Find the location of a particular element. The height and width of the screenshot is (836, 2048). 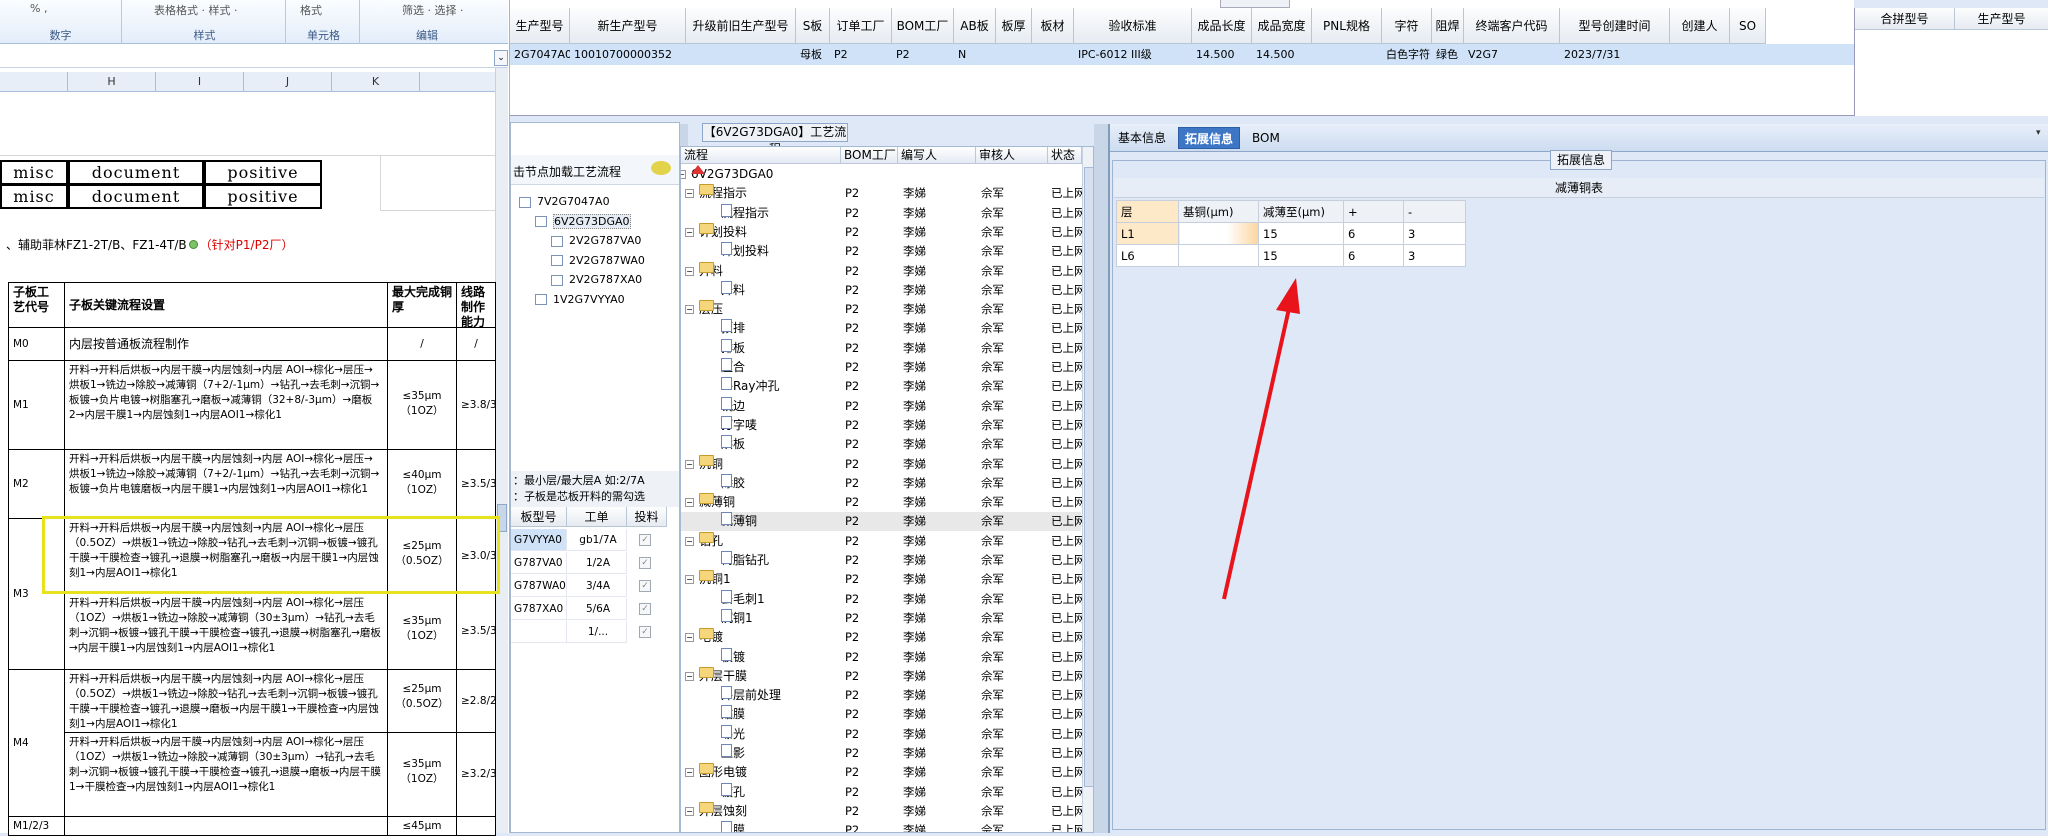

table-cell: L1 is located at coordinates (1147, 233).